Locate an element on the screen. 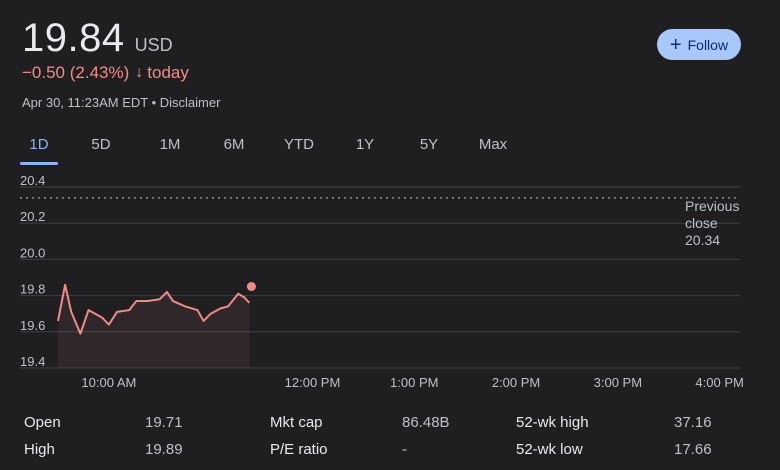 The height and width of the screenshot is (470, 780). stat-label: P/E ratio is located at coordinates (299, 449).